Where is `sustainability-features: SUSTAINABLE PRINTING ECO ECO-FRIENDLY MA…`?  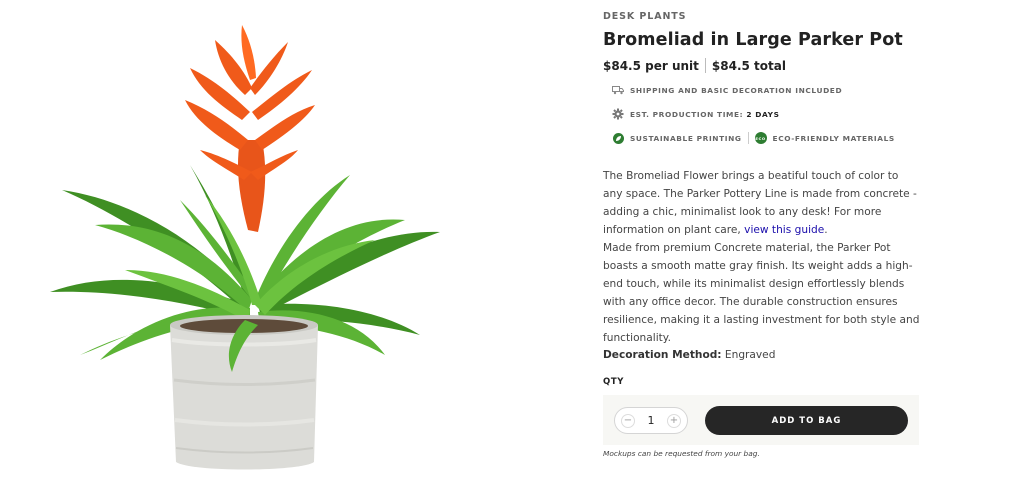
sustainability-features: SUSTAINABLE PRINTING ECO ECO-FRIENDLY MA… is located at coordinates (753, 138).